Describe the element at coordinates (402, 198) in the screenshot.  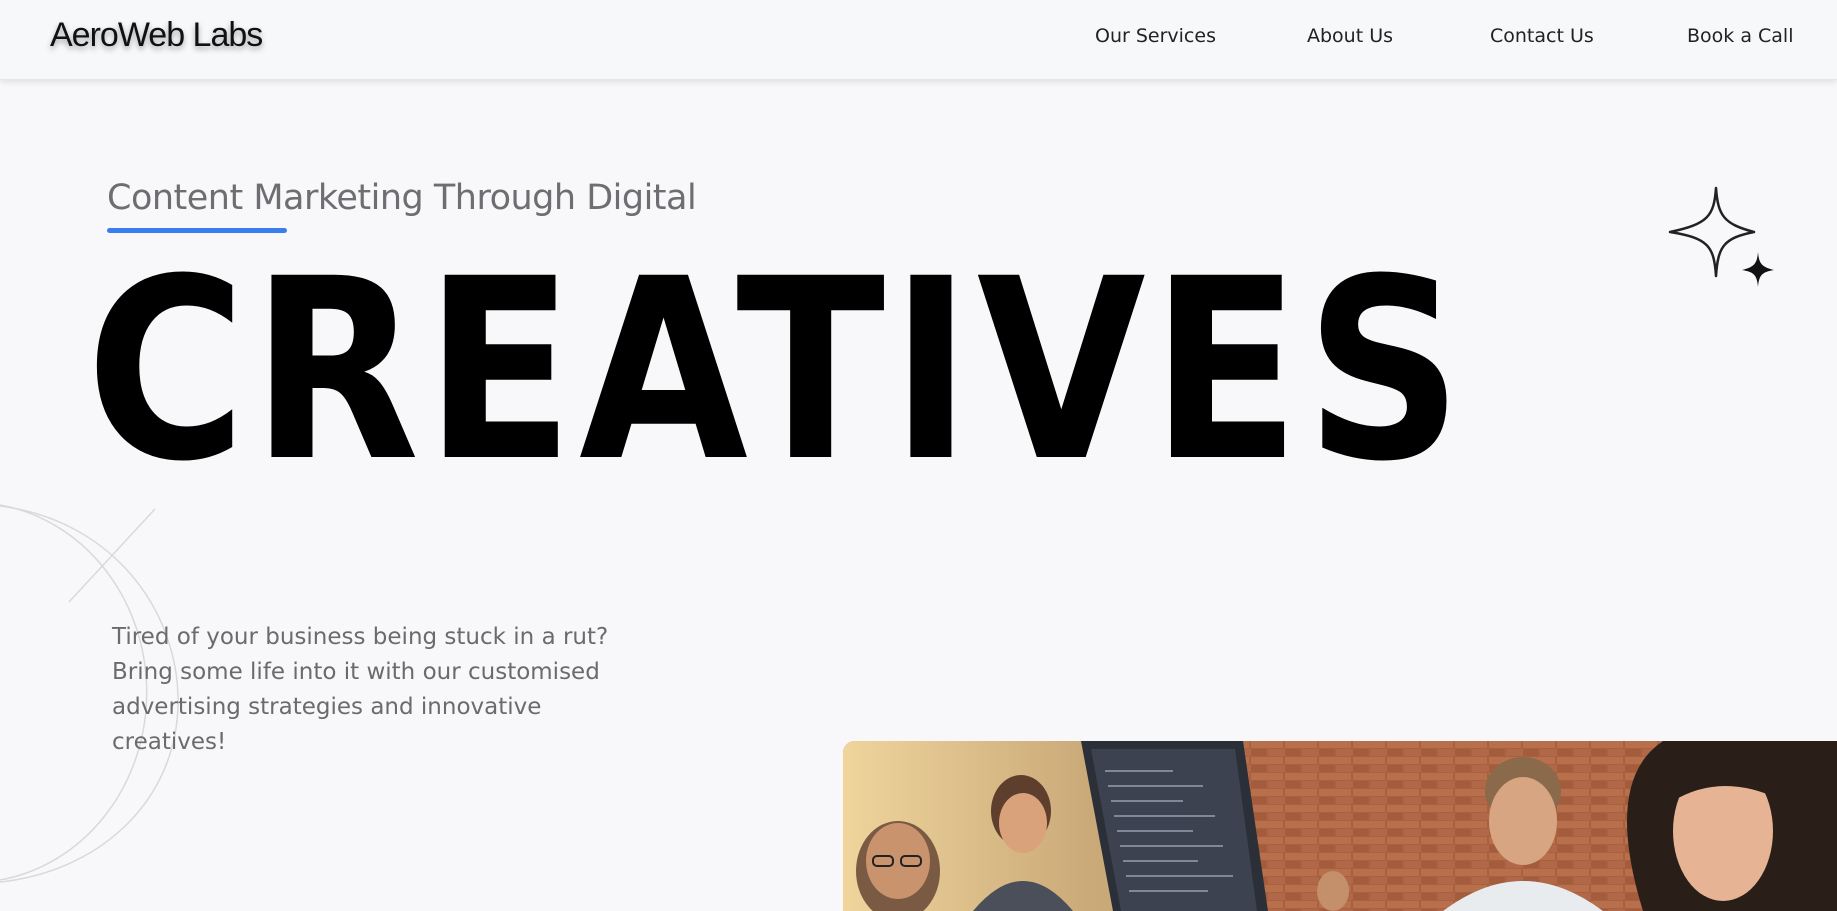
I see `hero-eyebrow: Content Marketing Through Digital` at that location.